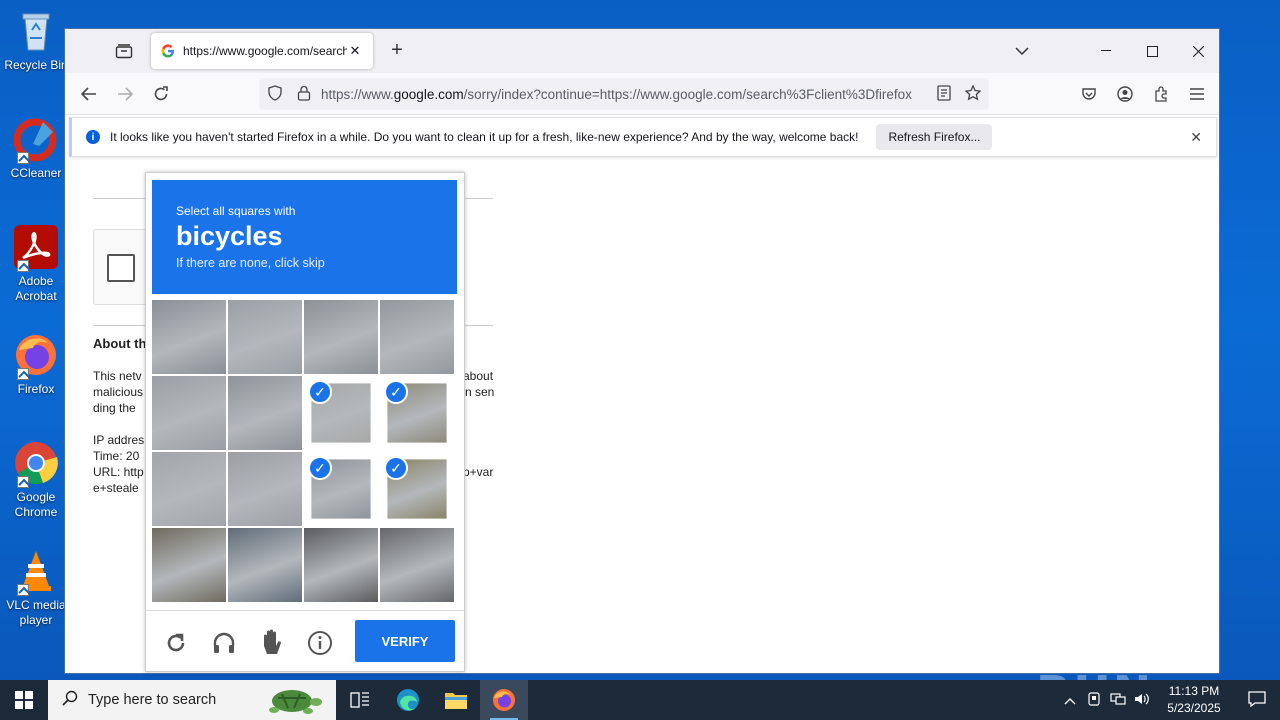 The width and height of the screenshot is (1280, 720). I want to click on shield-icon, so click(275, 94).